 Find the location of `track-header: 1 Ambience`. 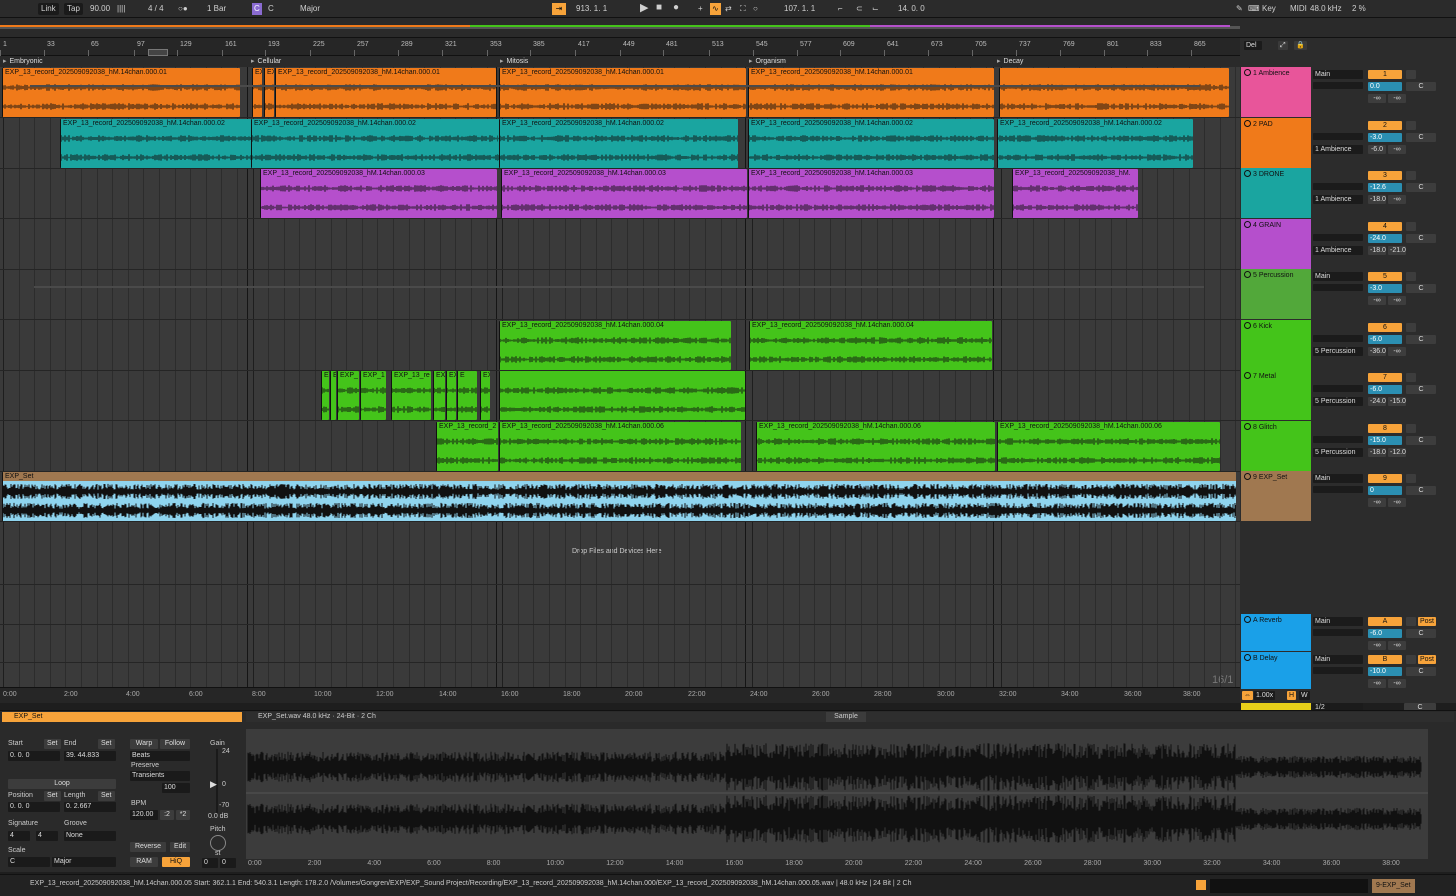

track-header: 1 Ambience is located at coordinates (1276, 92).